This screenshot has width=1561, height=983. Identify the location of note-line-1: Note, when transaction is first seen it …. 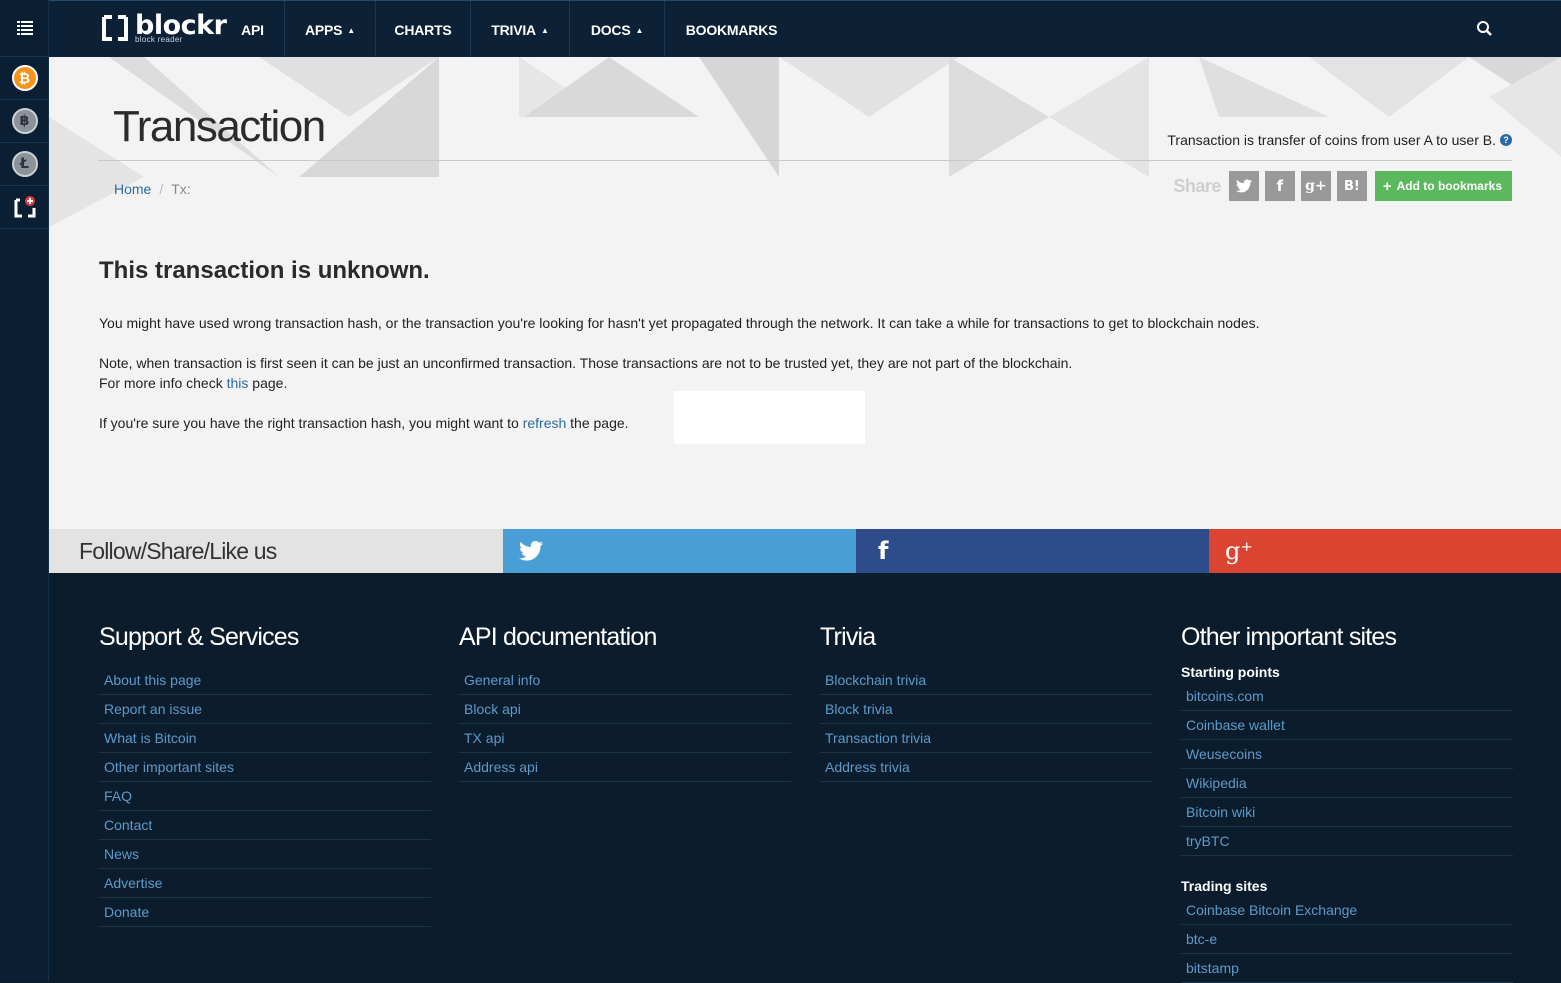
(586, 363).